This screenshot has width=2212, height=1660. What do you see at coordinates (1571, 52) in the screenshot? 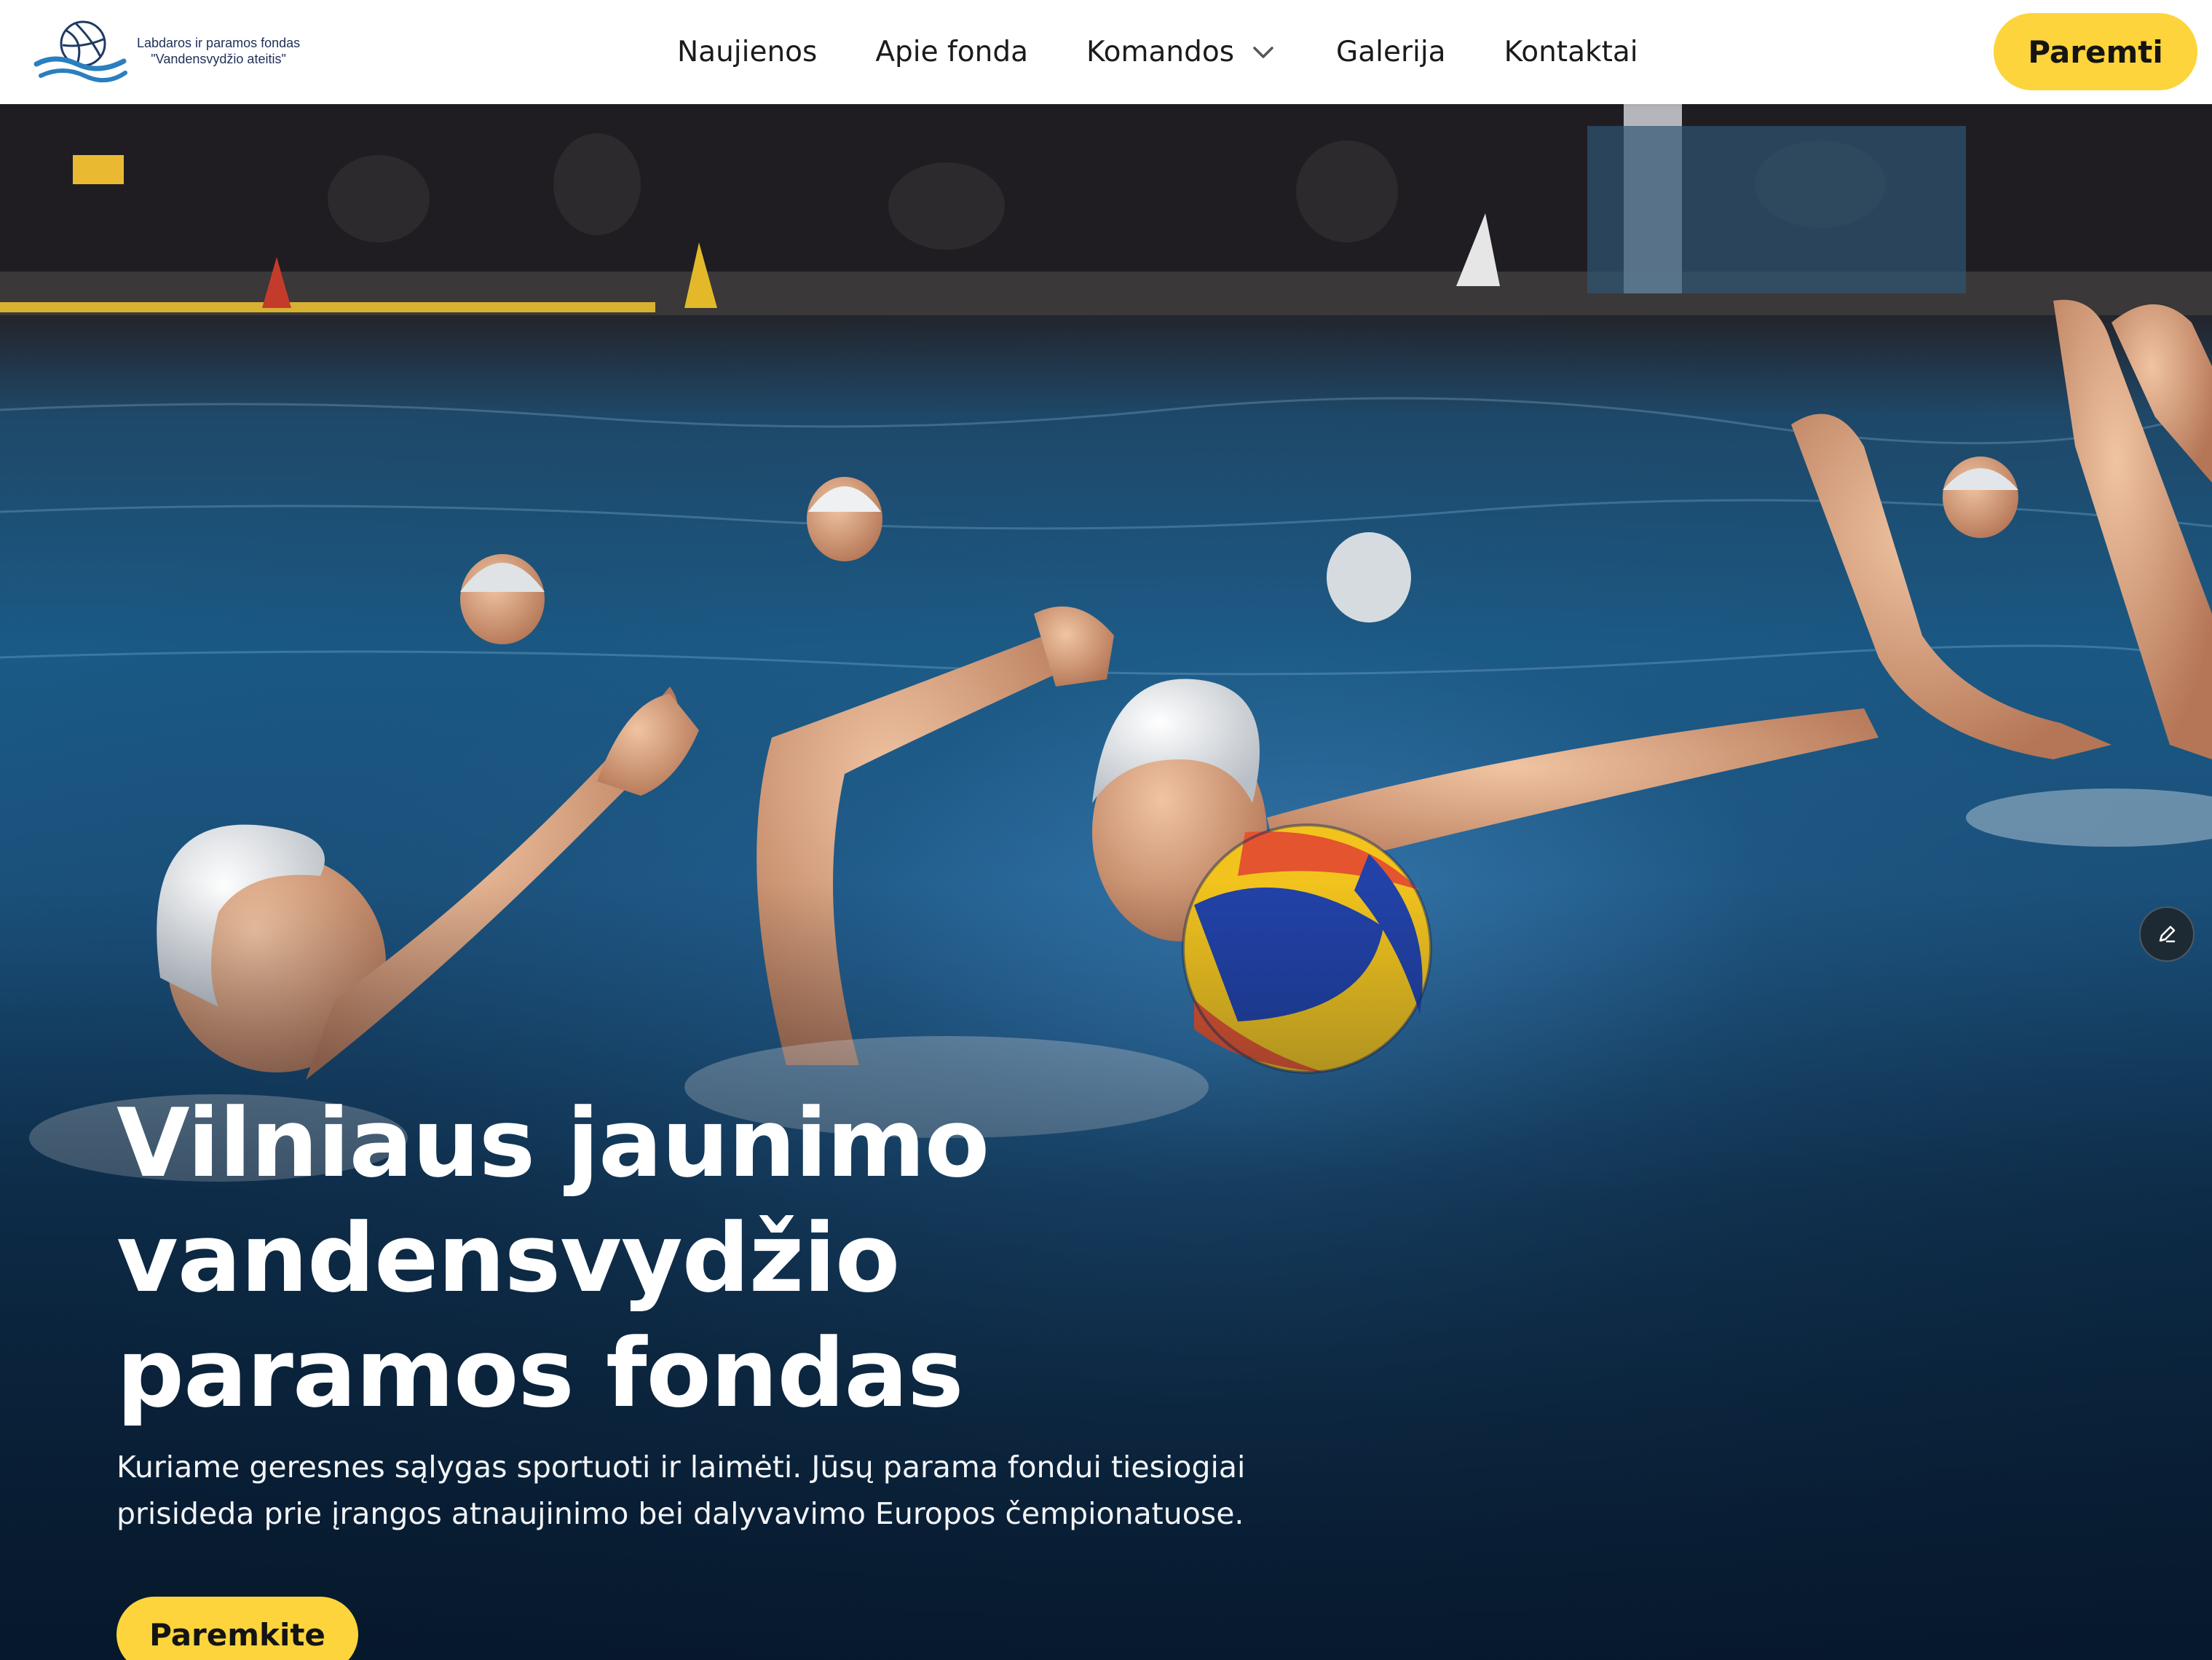
I see `nav-item-kontaktai: Kontaktai` at bounding box center [1571, 52].